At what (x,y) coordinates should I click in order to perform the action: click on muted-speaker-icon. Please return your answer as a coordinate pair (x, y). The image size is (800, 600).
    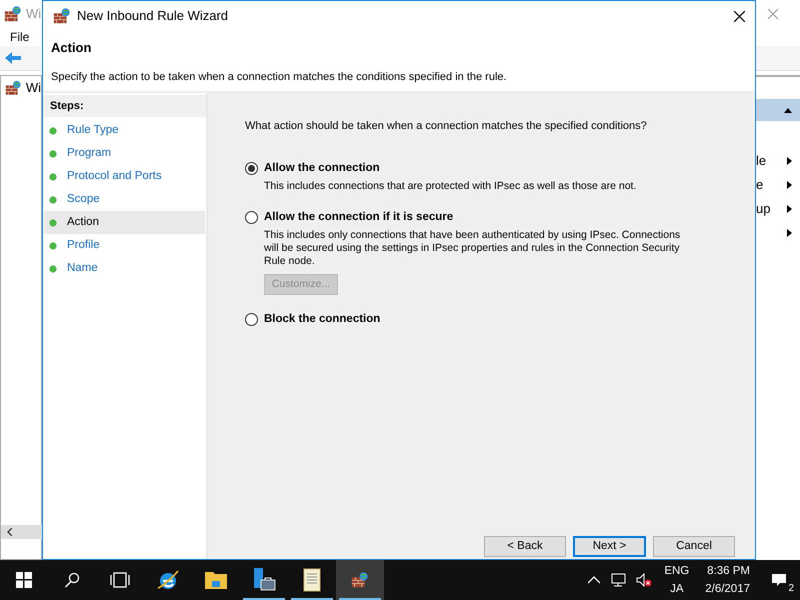
    Looking at the image, I should click on (644, 580).